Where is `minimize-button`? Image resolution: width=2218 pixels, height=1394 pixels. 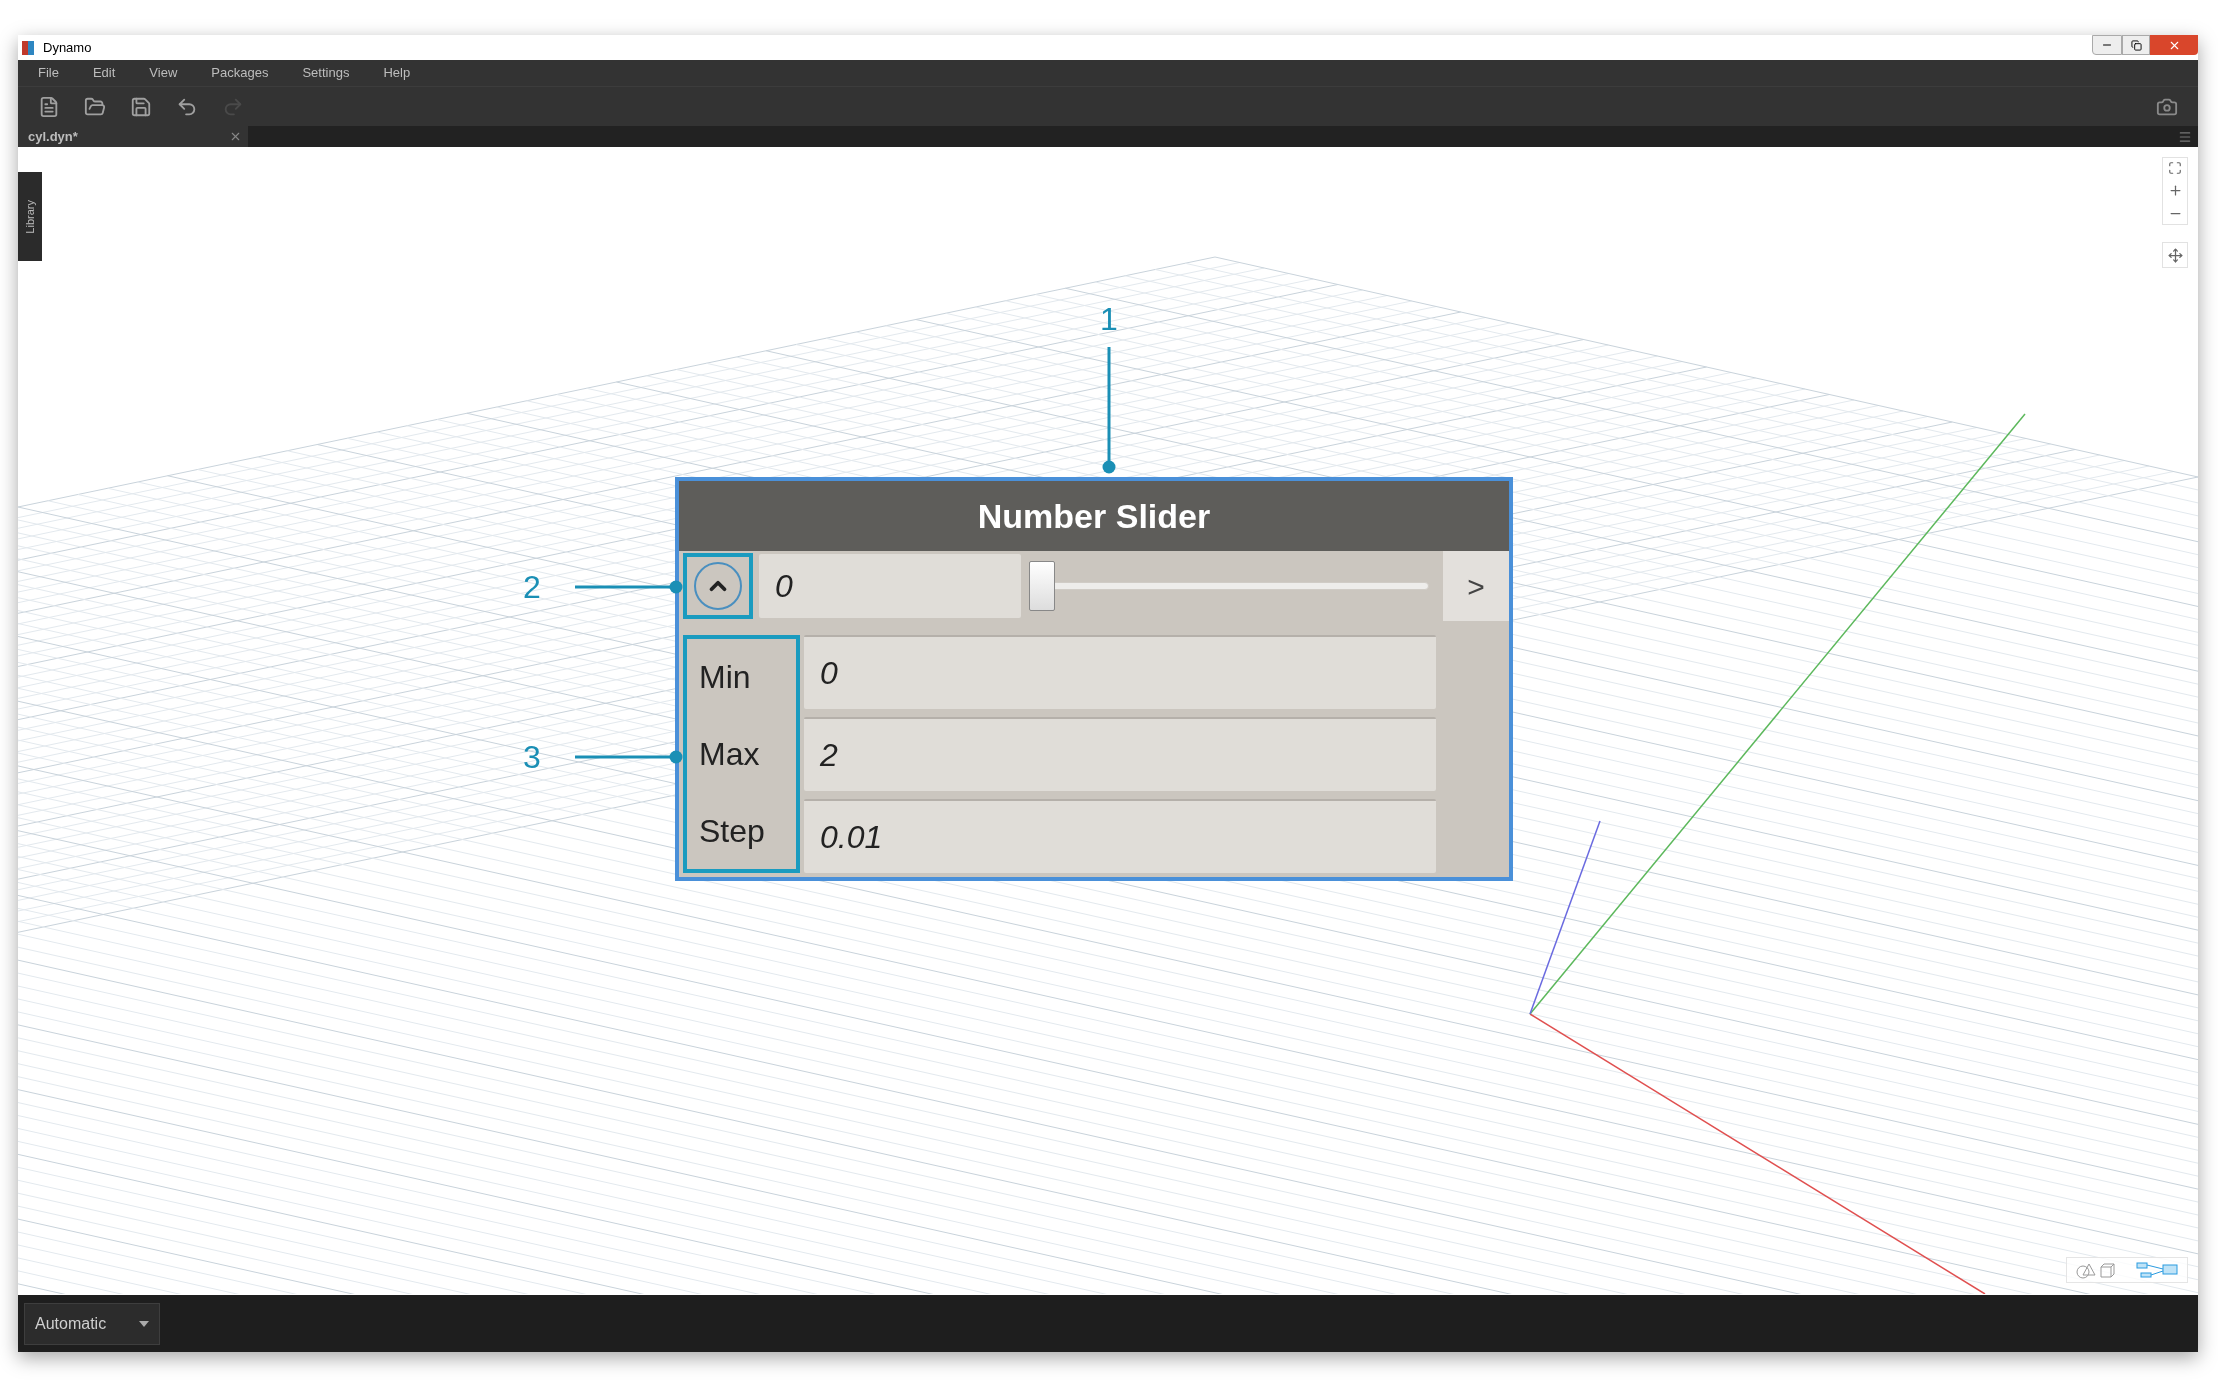
minimize-button is located at coordinates (2107, 45).